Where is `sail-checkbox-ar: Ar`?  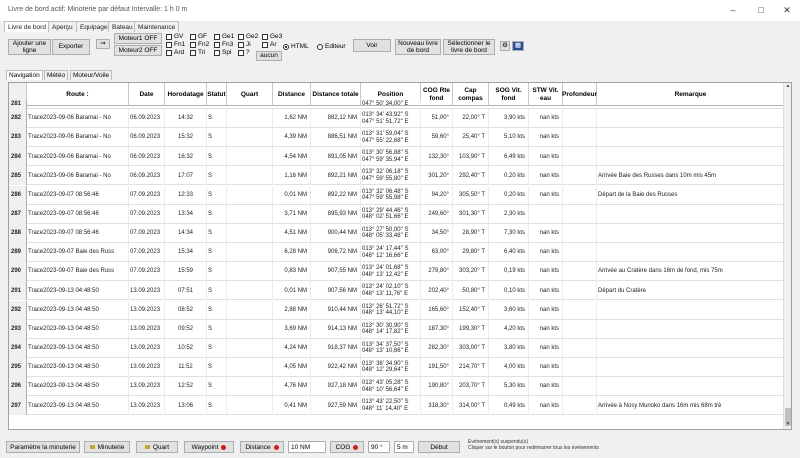 sail-checkbox-ar: Ar is located at coordinates (269, 44).